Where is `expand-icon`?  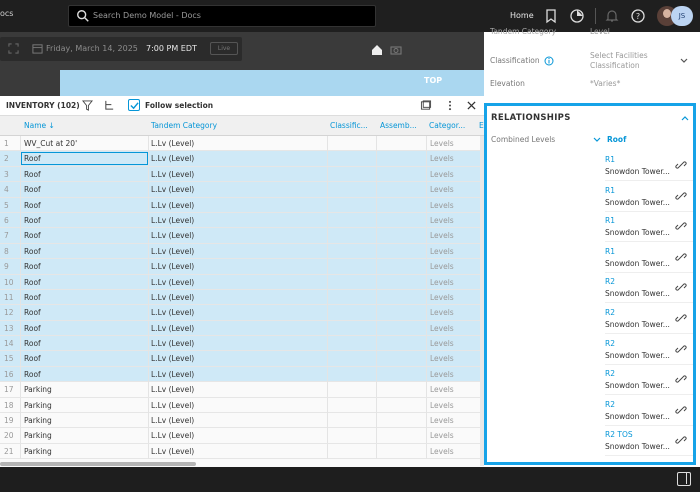
expand-icon is located at coordinates (13, 48).